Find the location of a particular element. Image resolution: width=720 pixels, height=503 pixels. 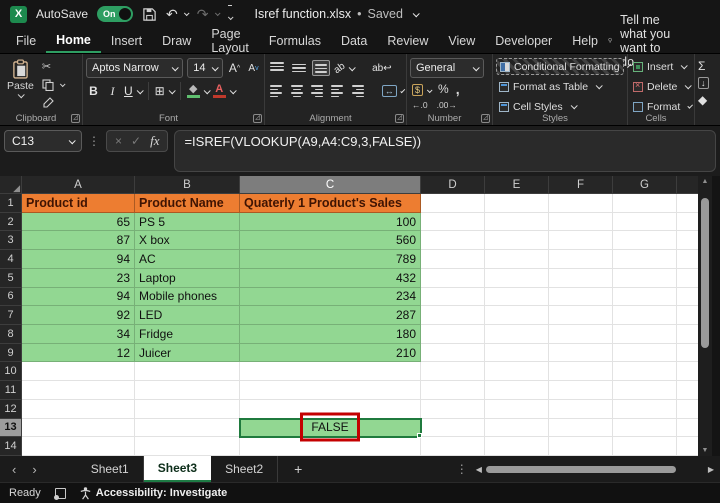

paste-button: Paste is located at coordinates (20, 84).